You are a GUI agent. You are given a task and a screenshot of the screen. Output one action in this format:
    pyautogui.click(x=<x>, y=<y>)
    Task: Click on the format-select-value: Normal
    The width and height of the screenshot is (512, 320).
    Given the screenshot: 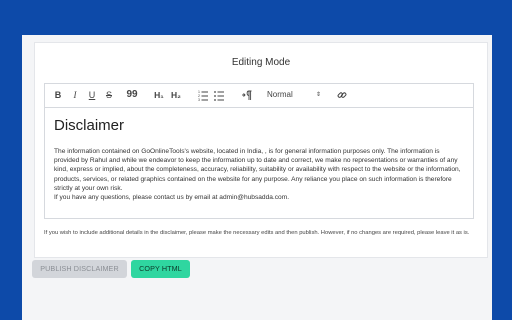 What is the action you would take?
    pyautogui.click(x=280, y=94)
    